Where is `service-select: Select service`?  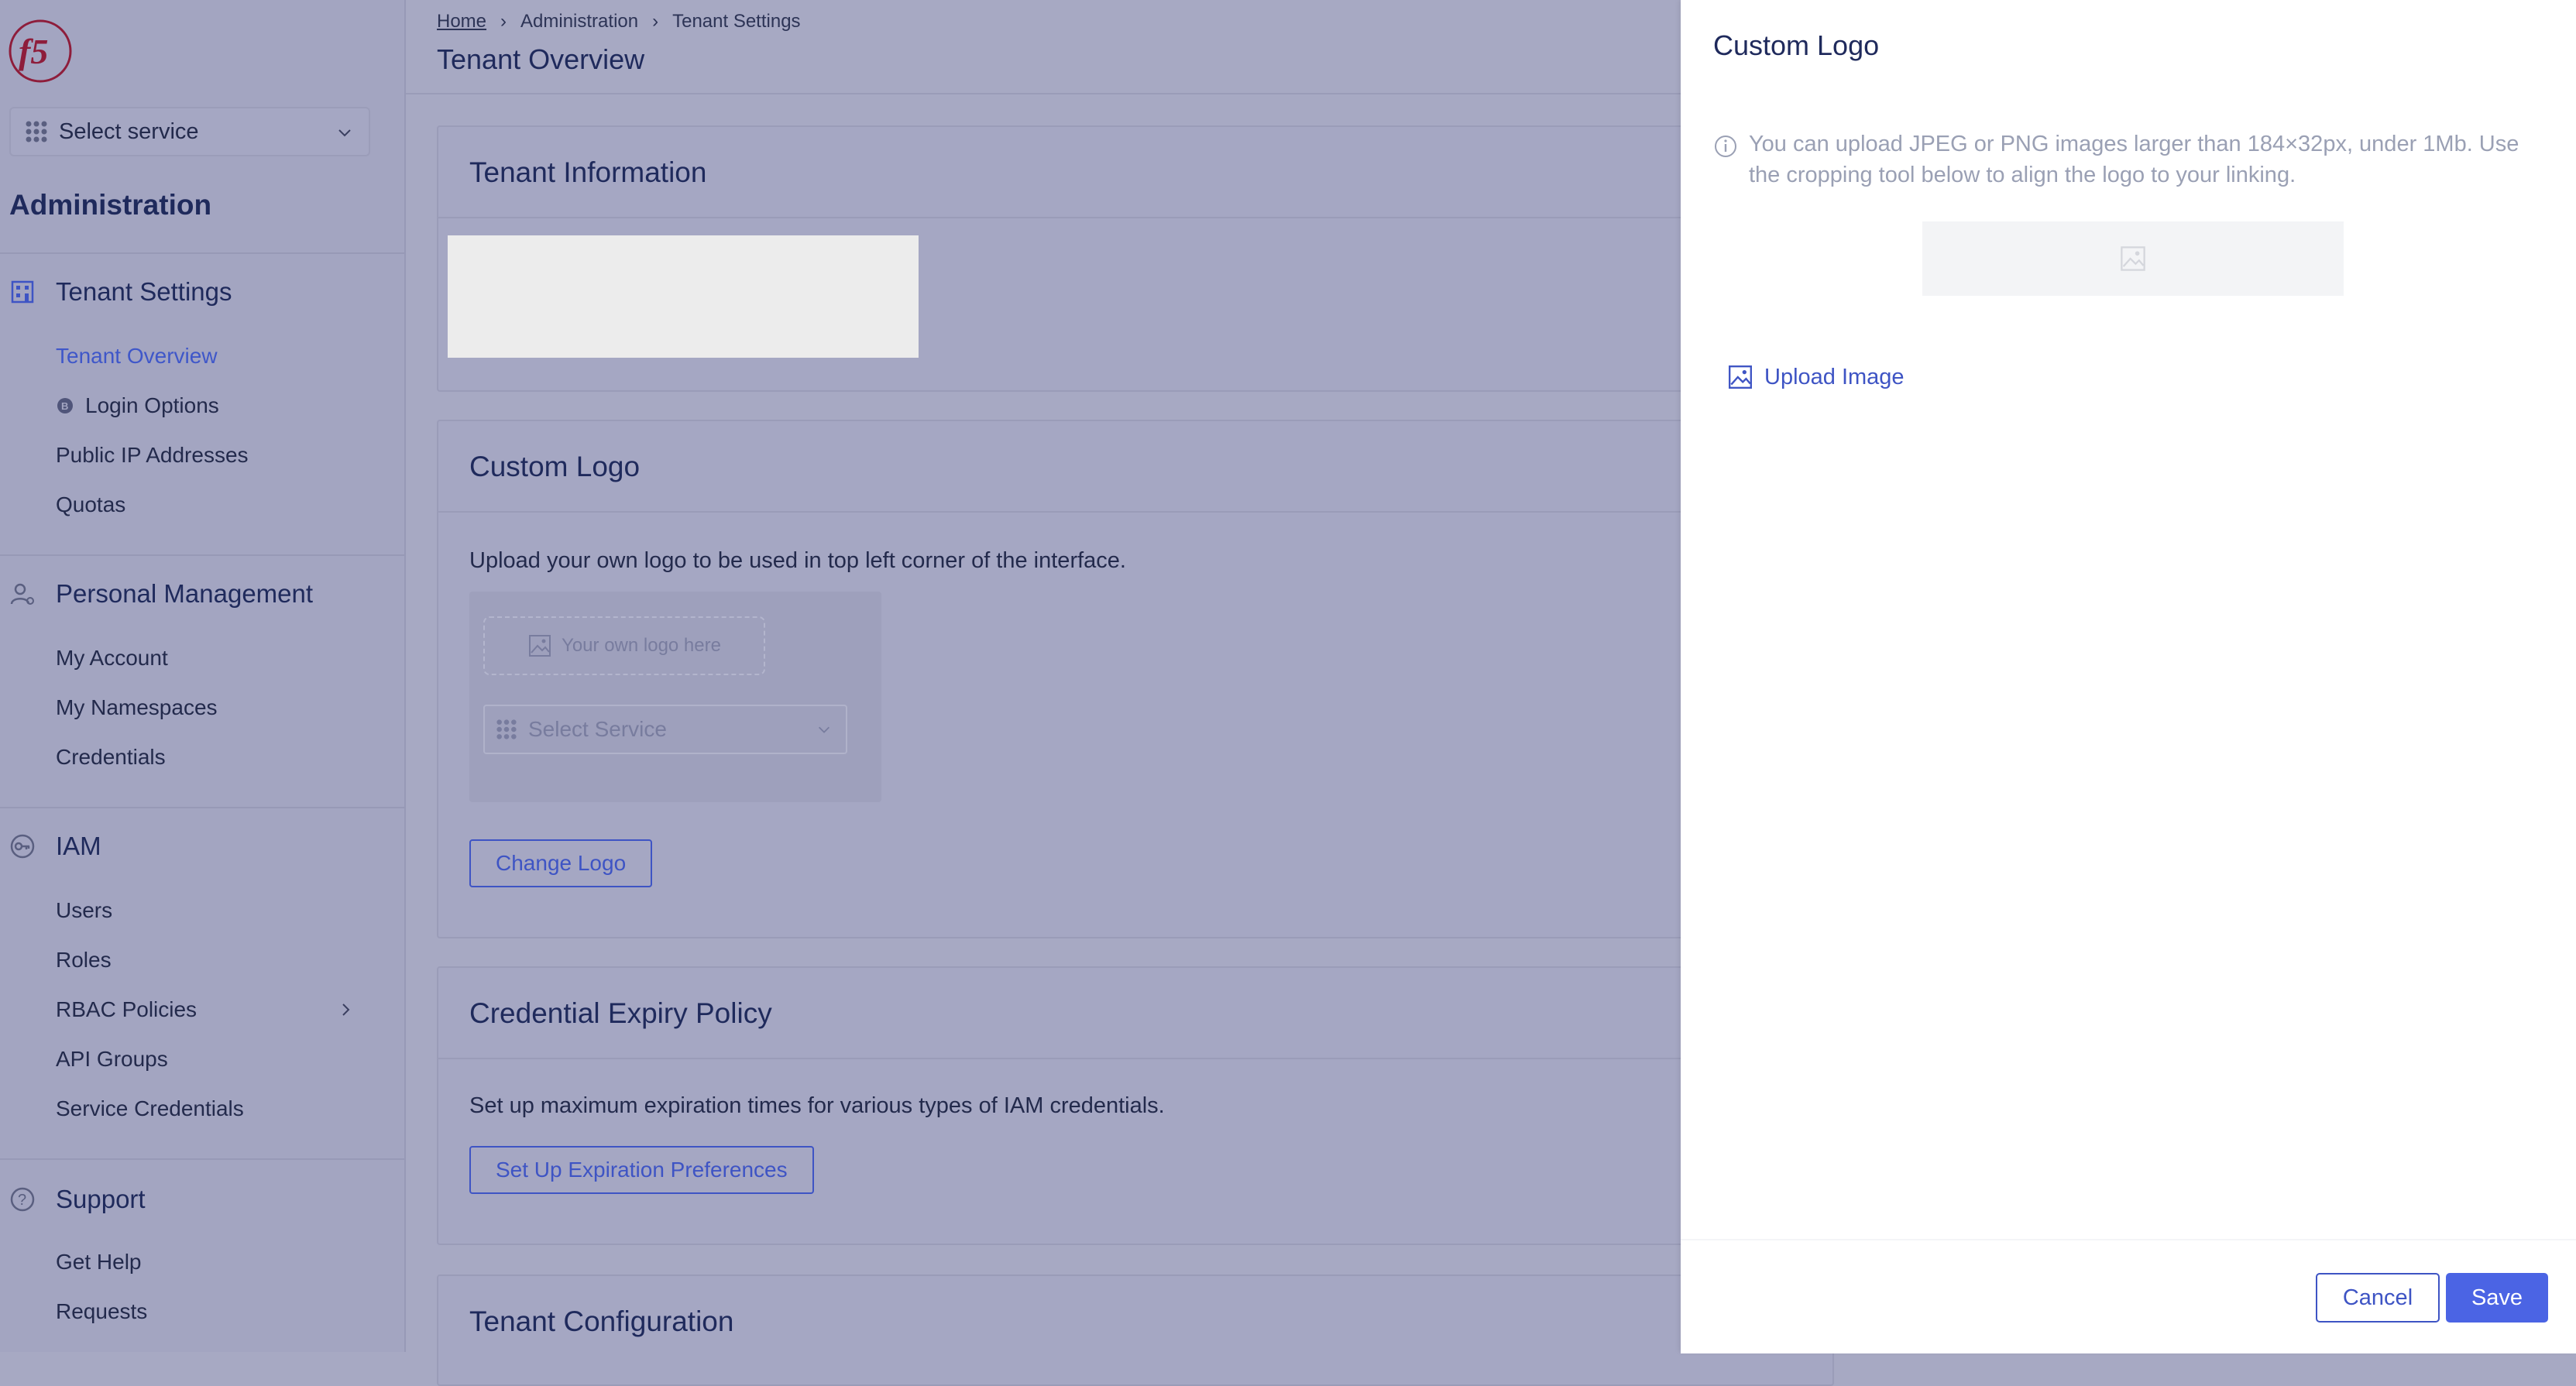
service-select: Select service is located at coordinates (189, 131).